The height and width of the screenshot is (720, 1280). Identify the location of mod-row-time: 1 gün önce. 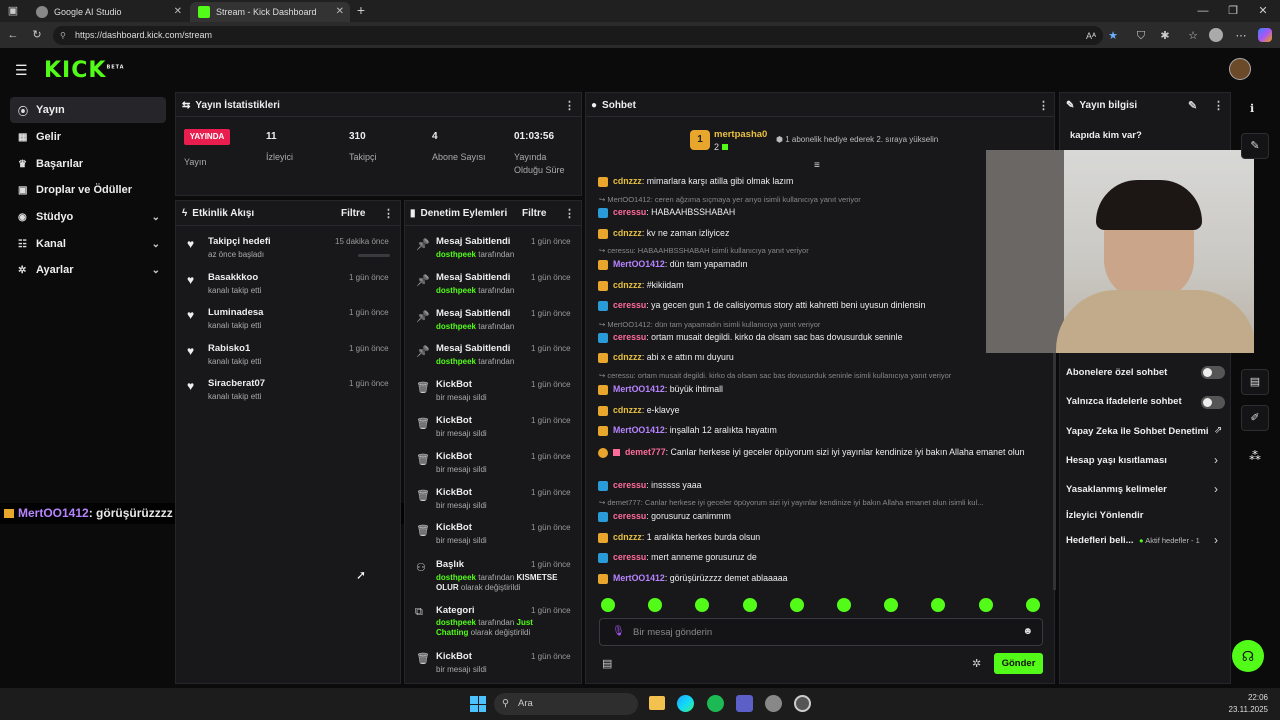
(551, 385).